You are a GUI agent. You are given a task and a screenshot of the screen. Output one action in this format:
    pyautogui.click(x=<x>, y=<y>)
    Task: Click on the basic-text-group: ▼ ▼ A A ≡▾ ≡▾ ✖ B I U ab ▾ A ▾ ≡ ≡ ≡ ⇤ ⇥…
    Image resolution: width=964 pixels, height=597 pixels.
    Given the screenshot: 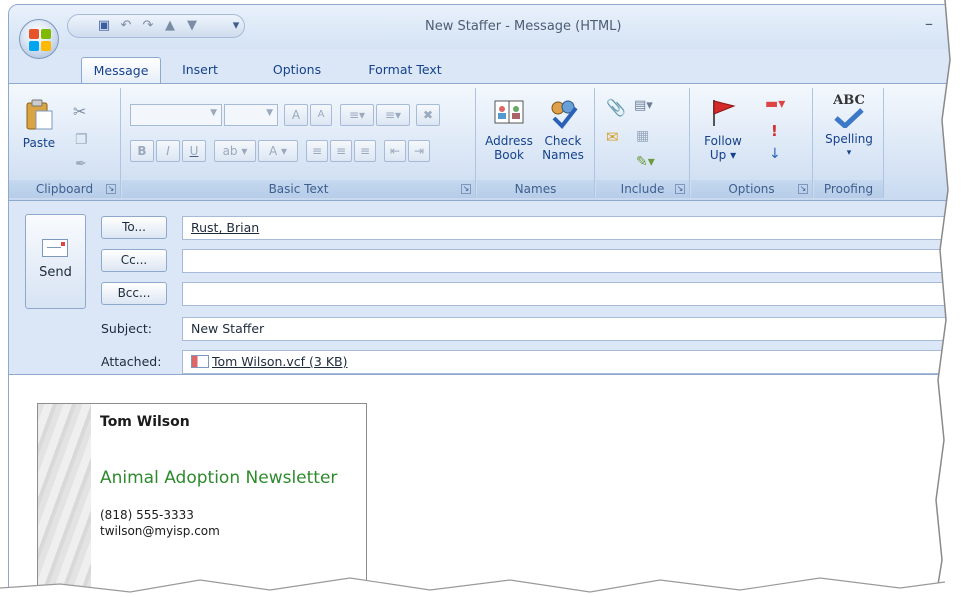 What is the action you would take?
    pyautogui.click(x=299, y=143)
    